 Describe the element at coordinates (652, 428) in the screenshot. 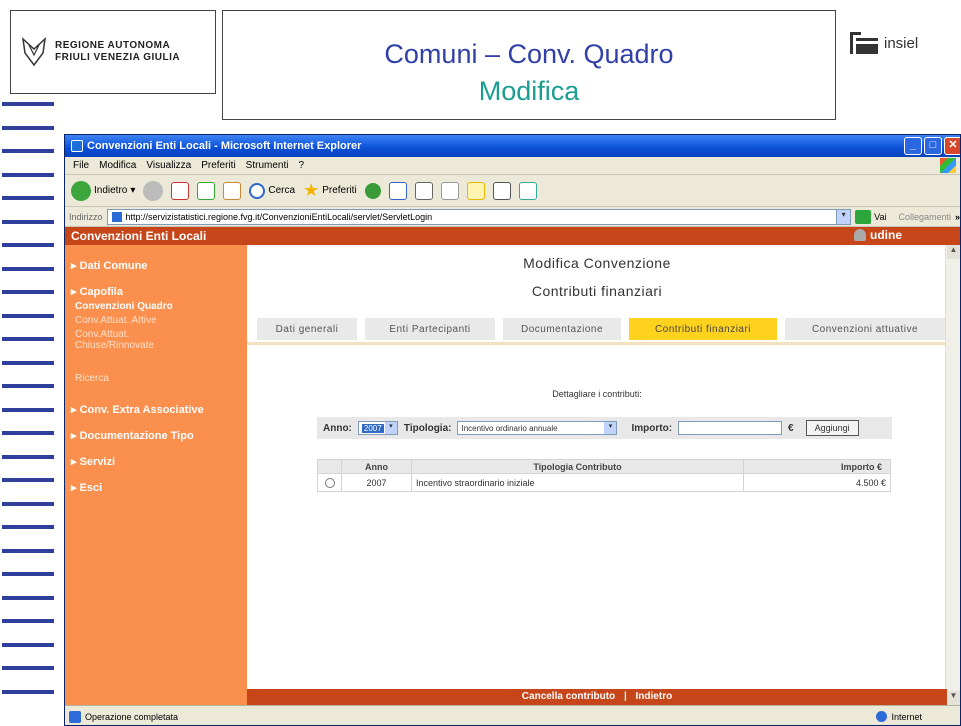

I see `importo-label: Importo:` at that location.